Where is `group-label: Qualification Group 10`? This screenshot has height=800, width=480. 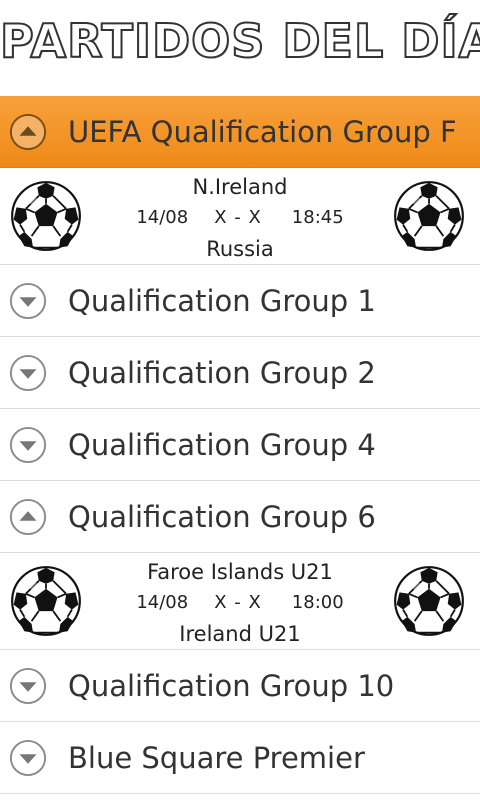
group-label: Qualification Group 10 is located at coordinates (231, 685).